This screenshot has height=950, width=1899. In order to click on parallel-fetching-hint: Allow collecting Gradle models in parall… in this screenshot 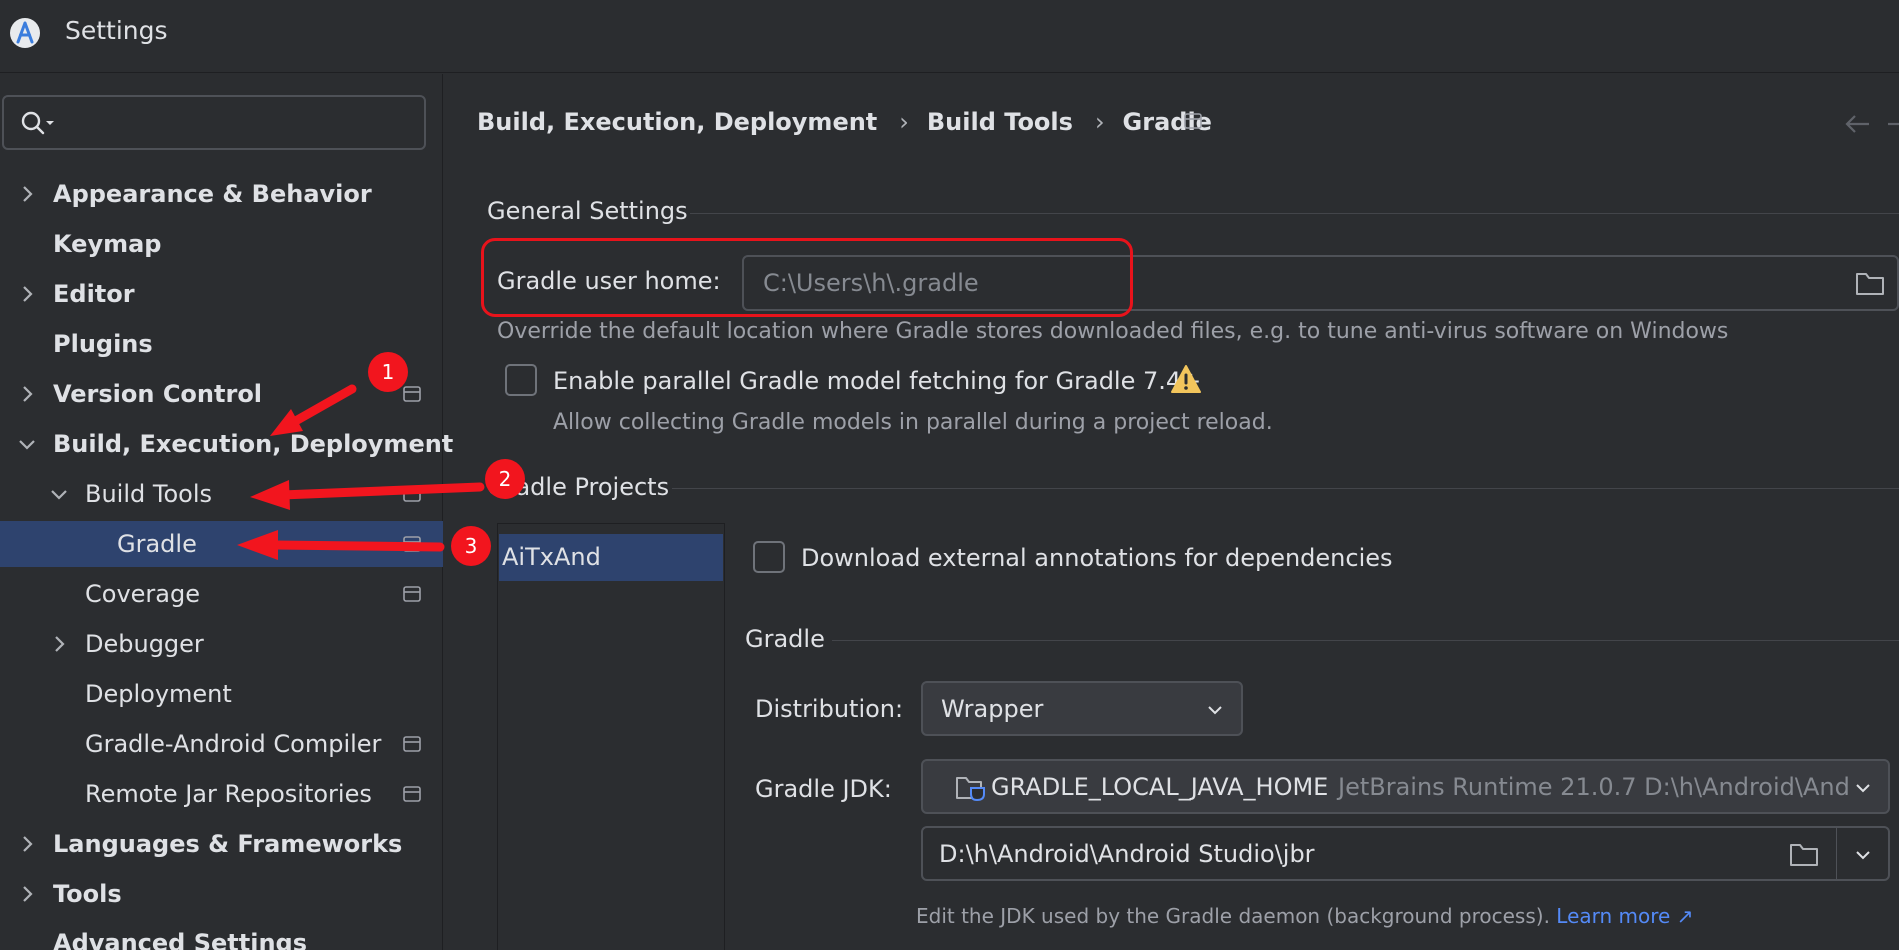, I will do `click(913, 422)`.